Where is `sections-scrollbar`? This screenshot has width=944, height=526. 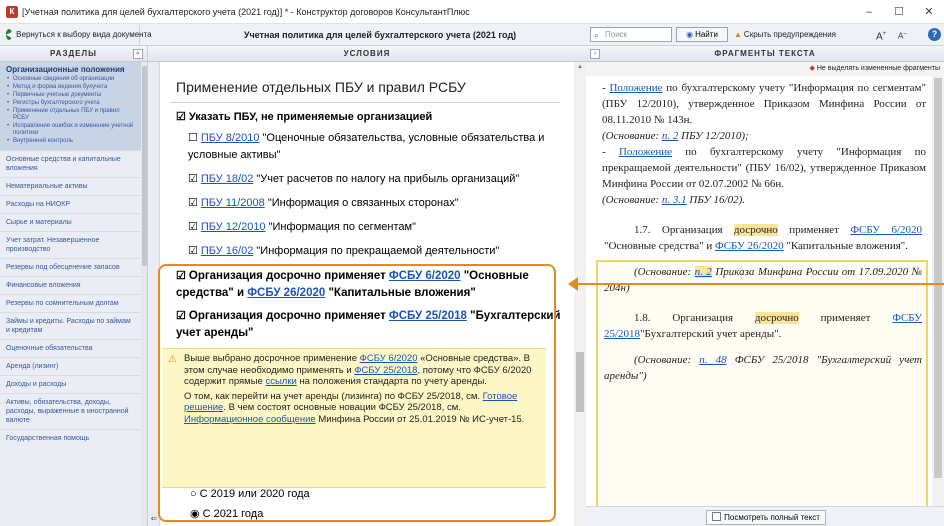 sections-scrollbar is located at coordinates (144, 294).